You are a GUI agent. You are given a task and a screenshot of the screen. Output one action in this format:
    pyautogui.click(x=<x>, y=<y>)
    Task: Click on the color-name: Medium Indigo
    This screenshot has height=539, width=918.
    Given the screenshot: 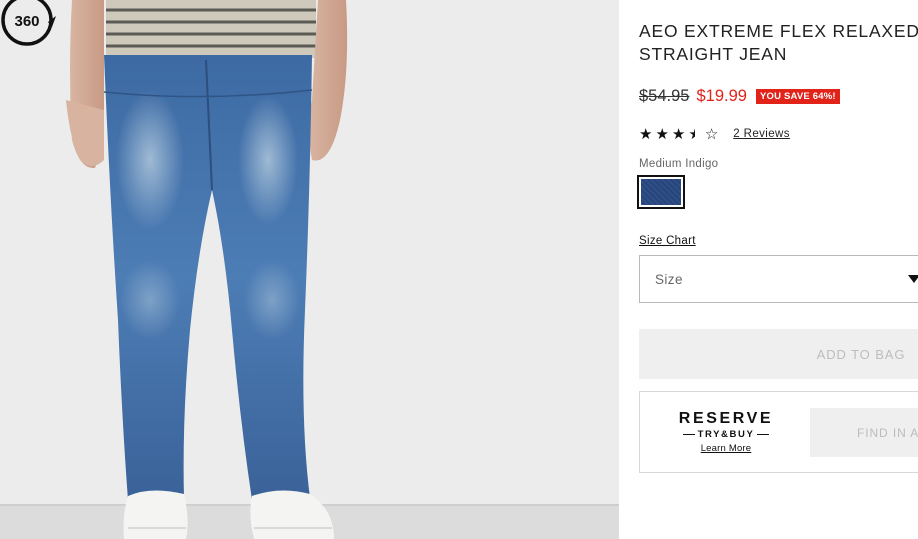 What is the action you would take?
    pyautogui.click(x=679, y=164)
    